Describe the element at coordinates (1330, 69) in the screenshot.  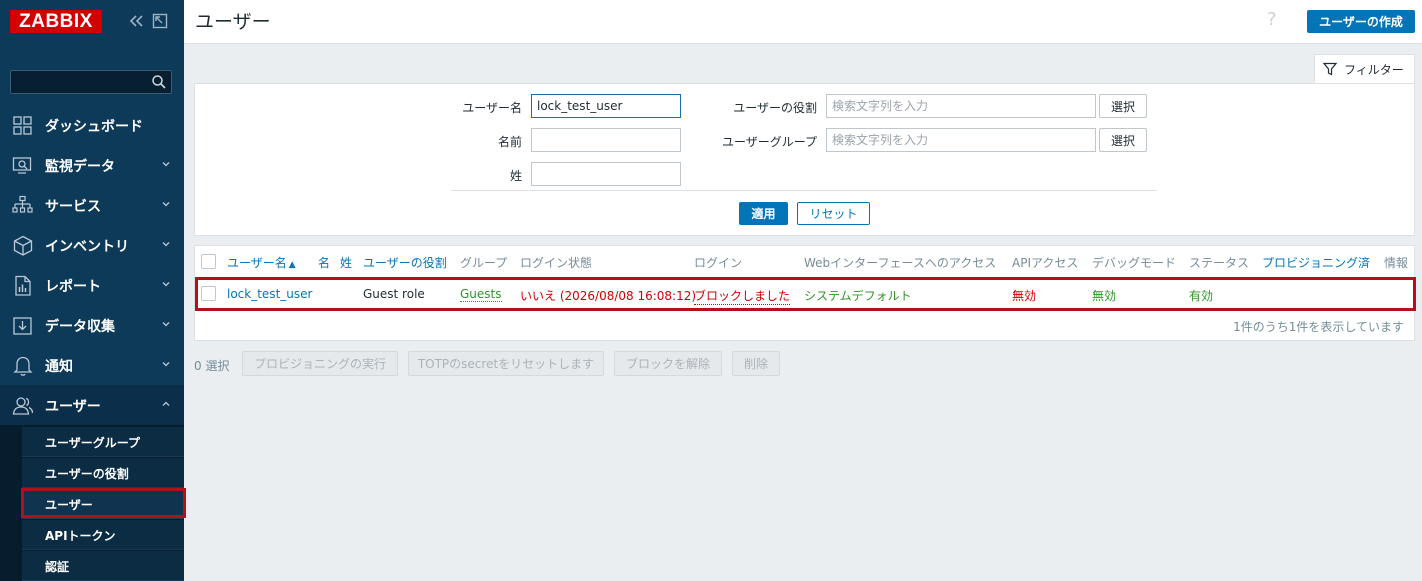
I see `filter-icon` at that location.